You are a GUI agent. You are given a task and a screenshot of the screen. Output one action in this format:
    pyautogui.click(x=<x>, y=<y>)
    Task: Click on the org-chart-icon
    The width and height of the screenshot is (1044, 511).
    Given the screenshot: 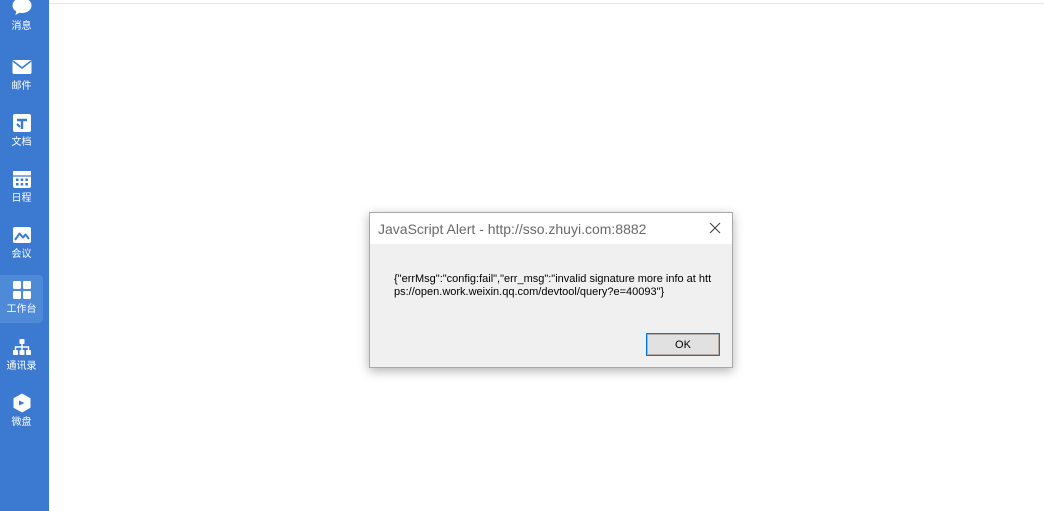 What is the action you would take?
    pyautogui.click(x=22, y=347)
    